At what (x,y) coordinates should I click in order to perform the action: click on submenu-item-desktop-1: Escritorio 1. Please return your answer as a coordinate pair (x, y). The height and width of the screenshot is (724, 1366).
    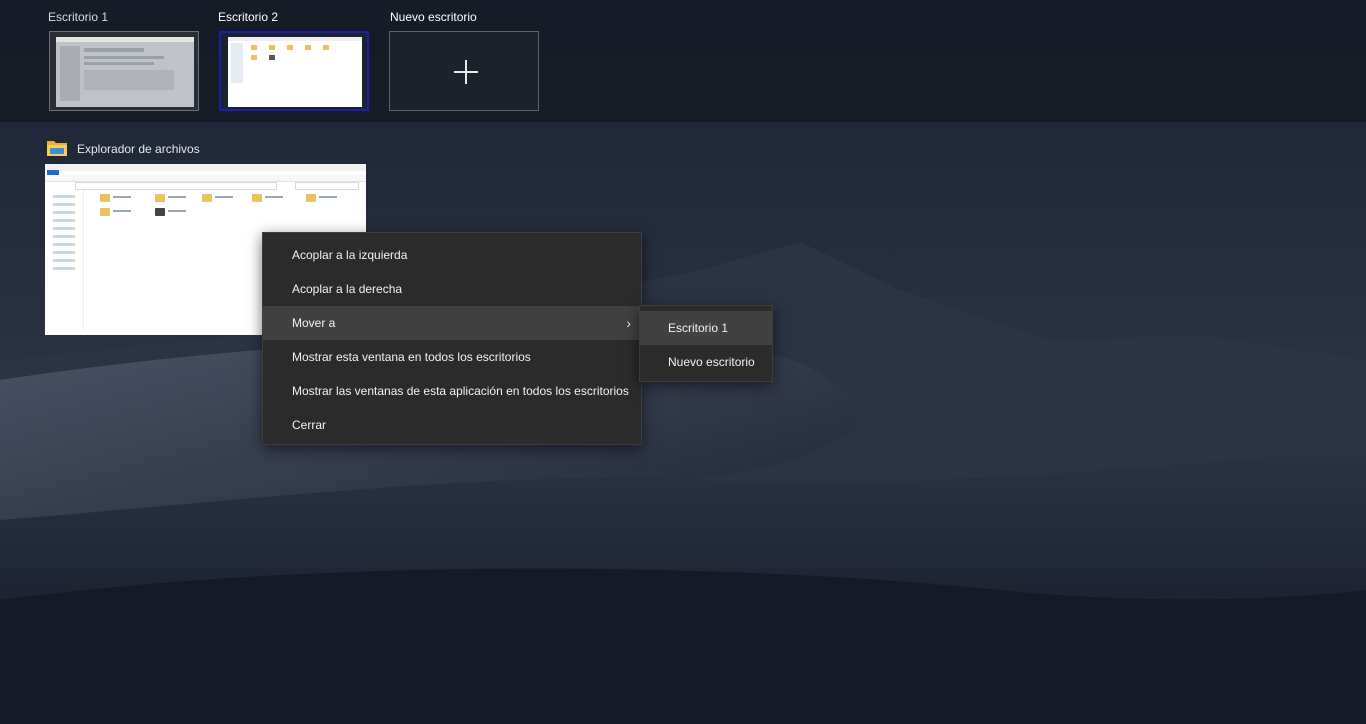
    Looking at the image, I should click on (706, 328).